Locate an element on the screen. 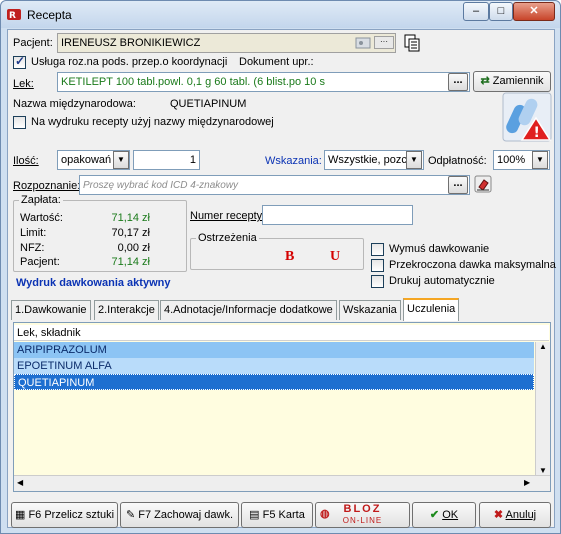  prescription-number-input is located at coordinates (337, 215).